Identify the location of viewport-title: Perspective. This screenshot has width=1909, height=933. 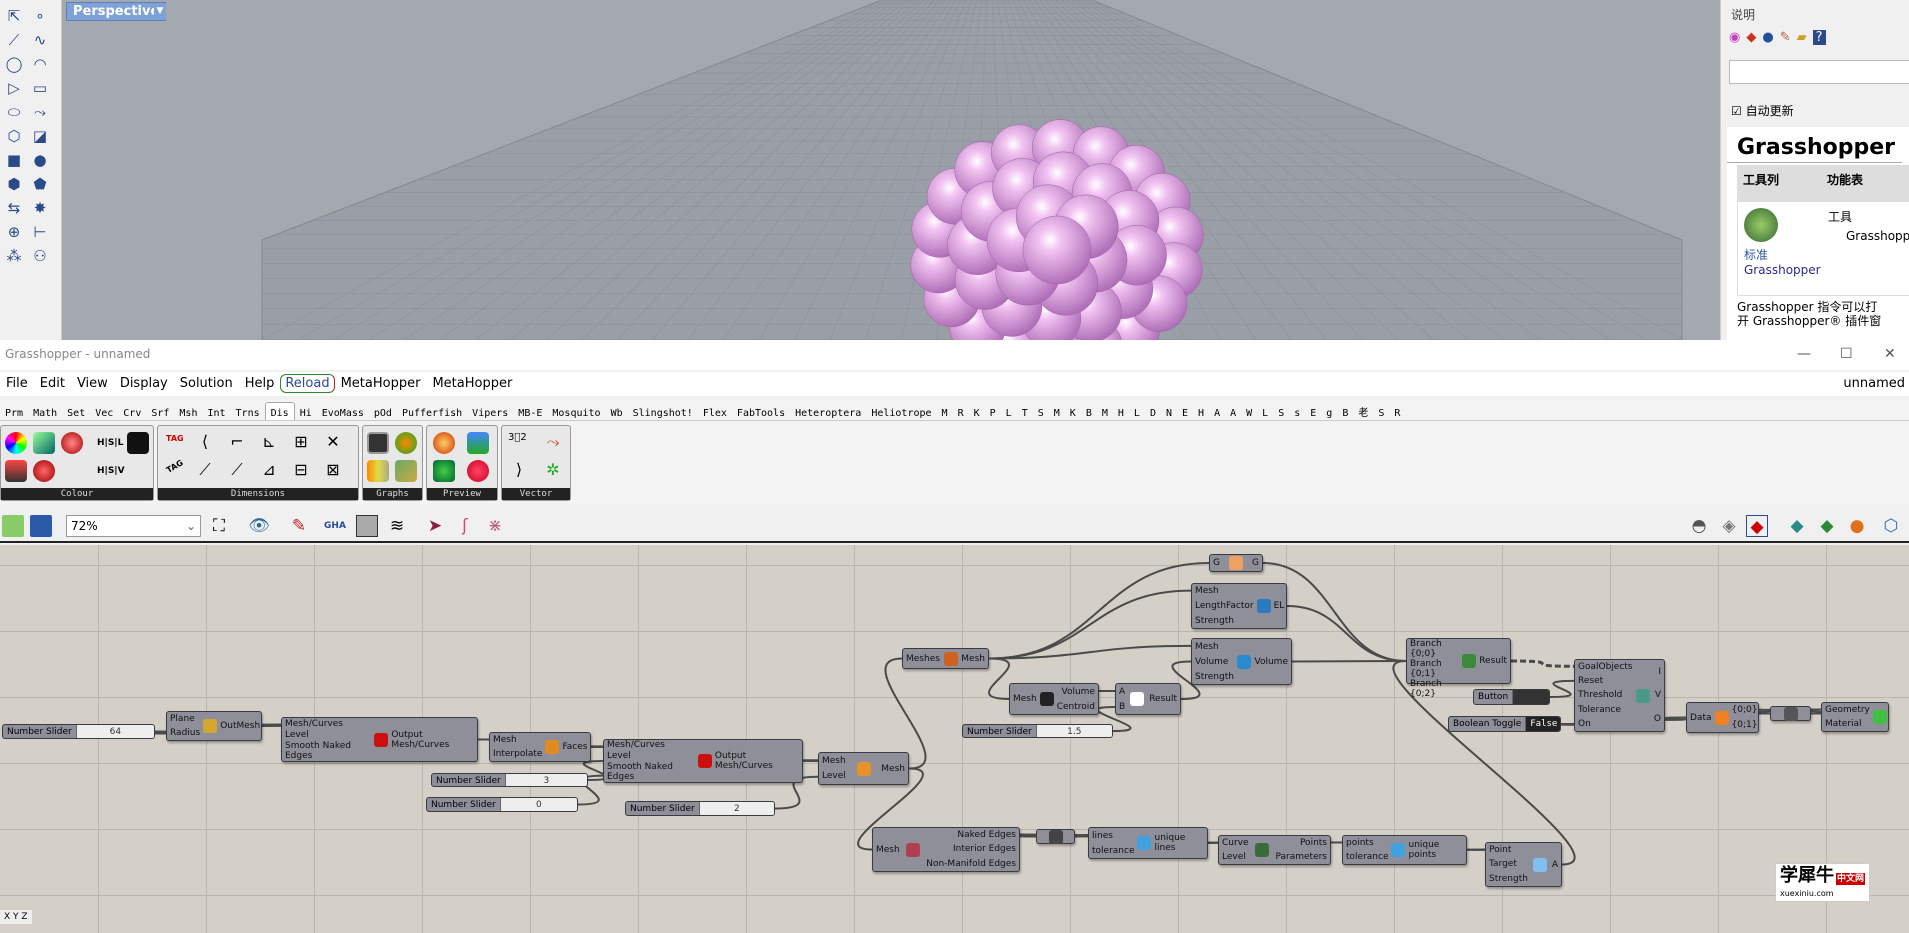
(116, 11).